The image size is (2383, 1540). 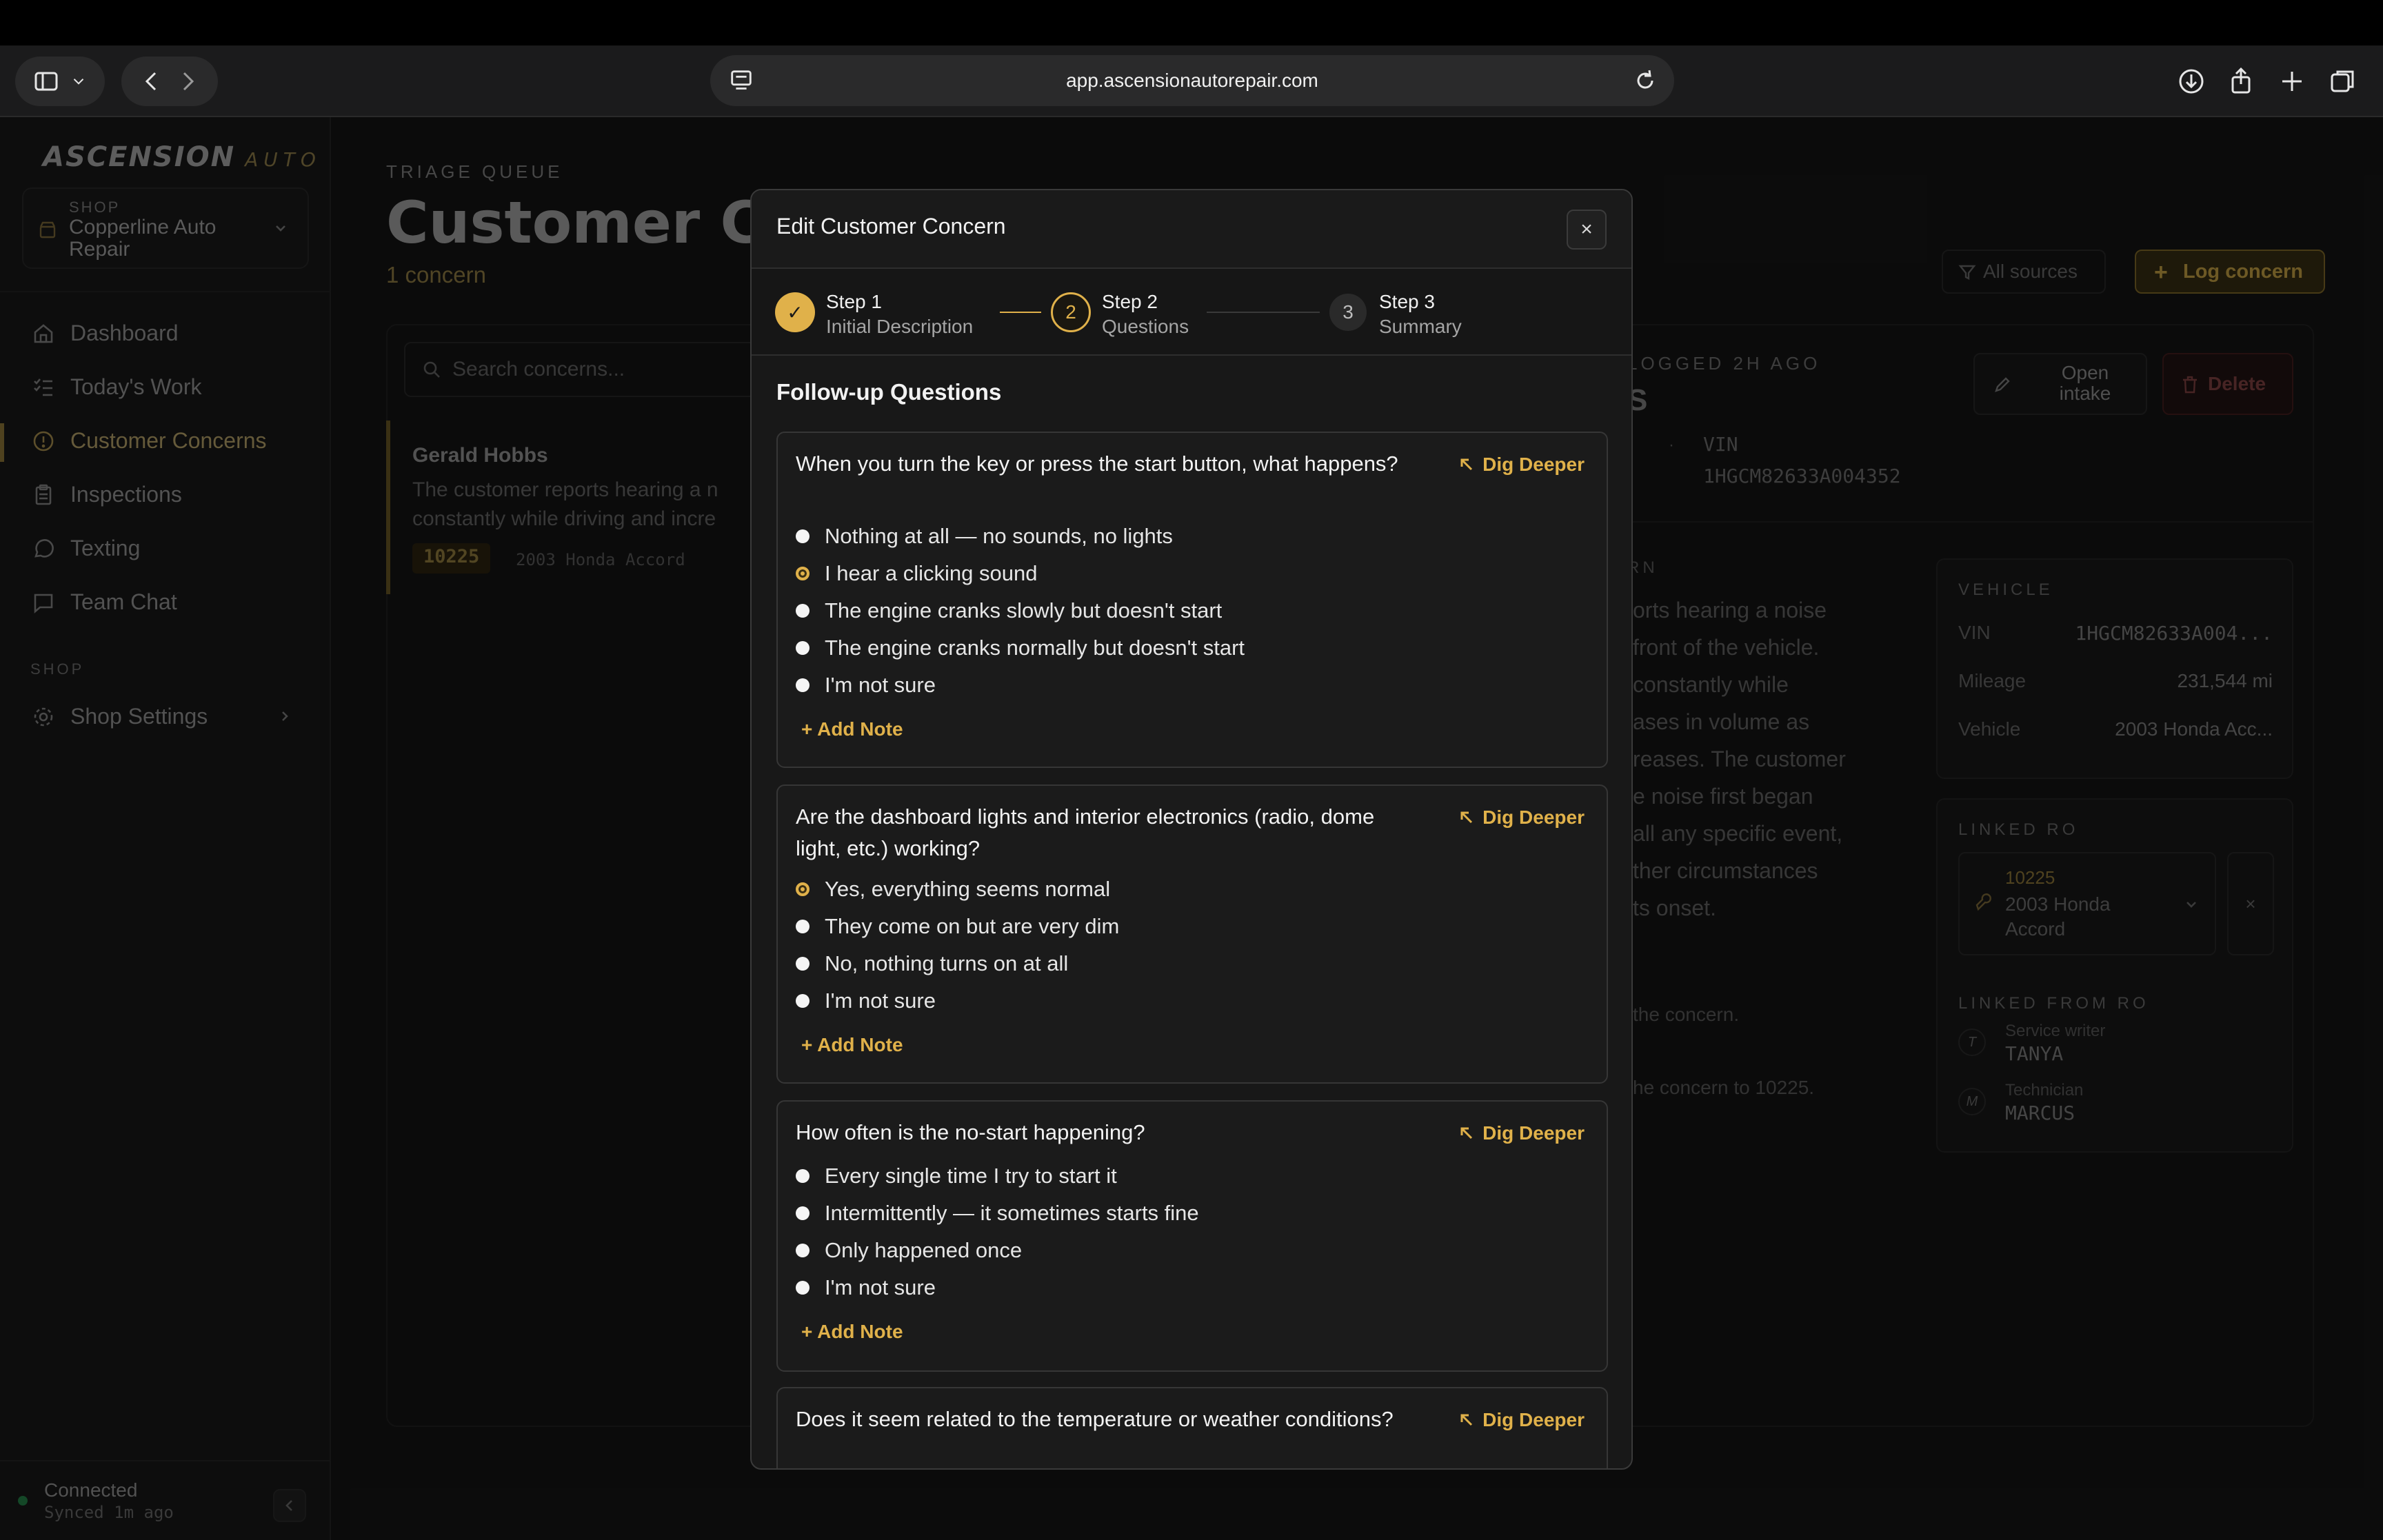 What do you see at coordinates (1071, 312) in the screenshot?
I see `step-2-indicator: 2` at bounding box center [1071, 312].